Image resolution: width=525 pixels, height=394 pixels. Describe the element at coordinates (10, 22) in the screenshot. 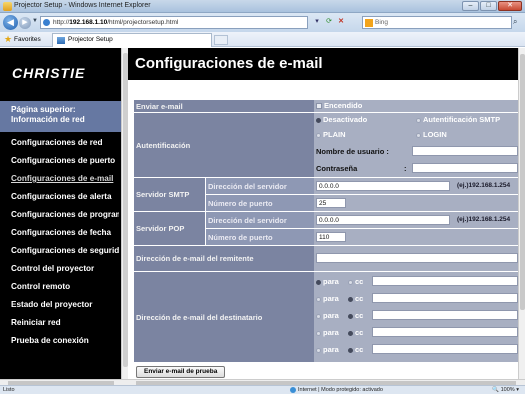

I see `back-button: ◀` at that location.